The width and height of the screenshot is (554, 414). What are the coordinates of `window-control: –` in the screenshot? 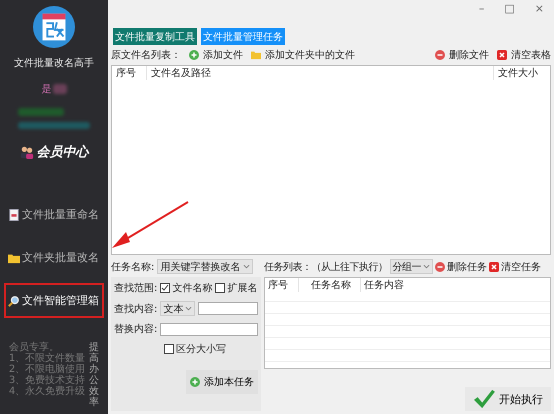 It's located at (481, 10).